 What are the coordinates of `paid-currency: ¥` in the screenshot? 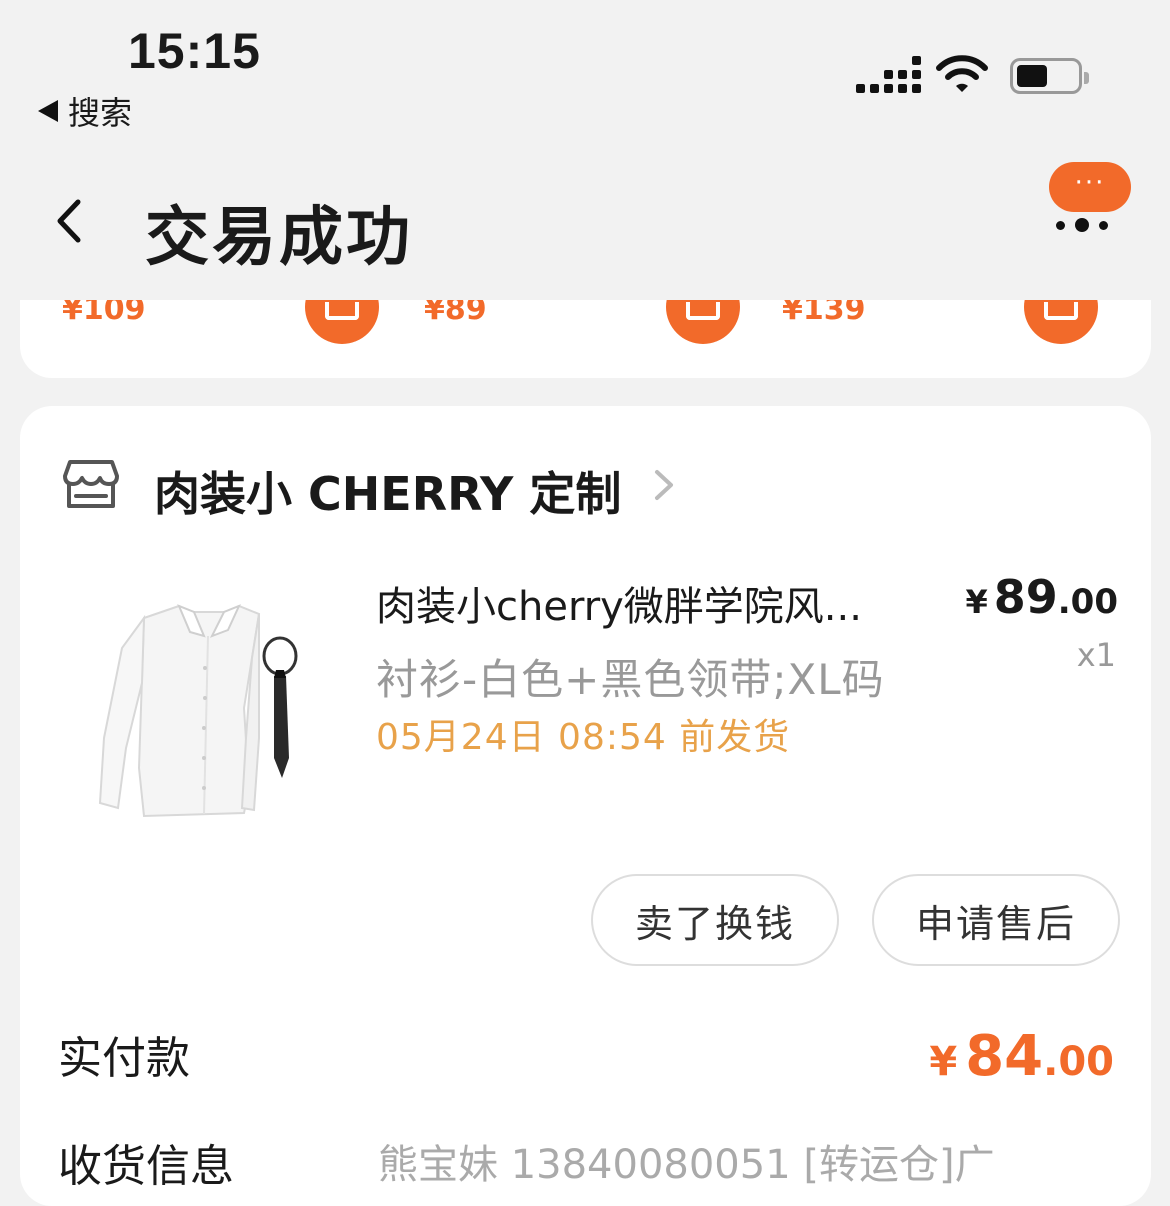 It's located at (943, 1062).